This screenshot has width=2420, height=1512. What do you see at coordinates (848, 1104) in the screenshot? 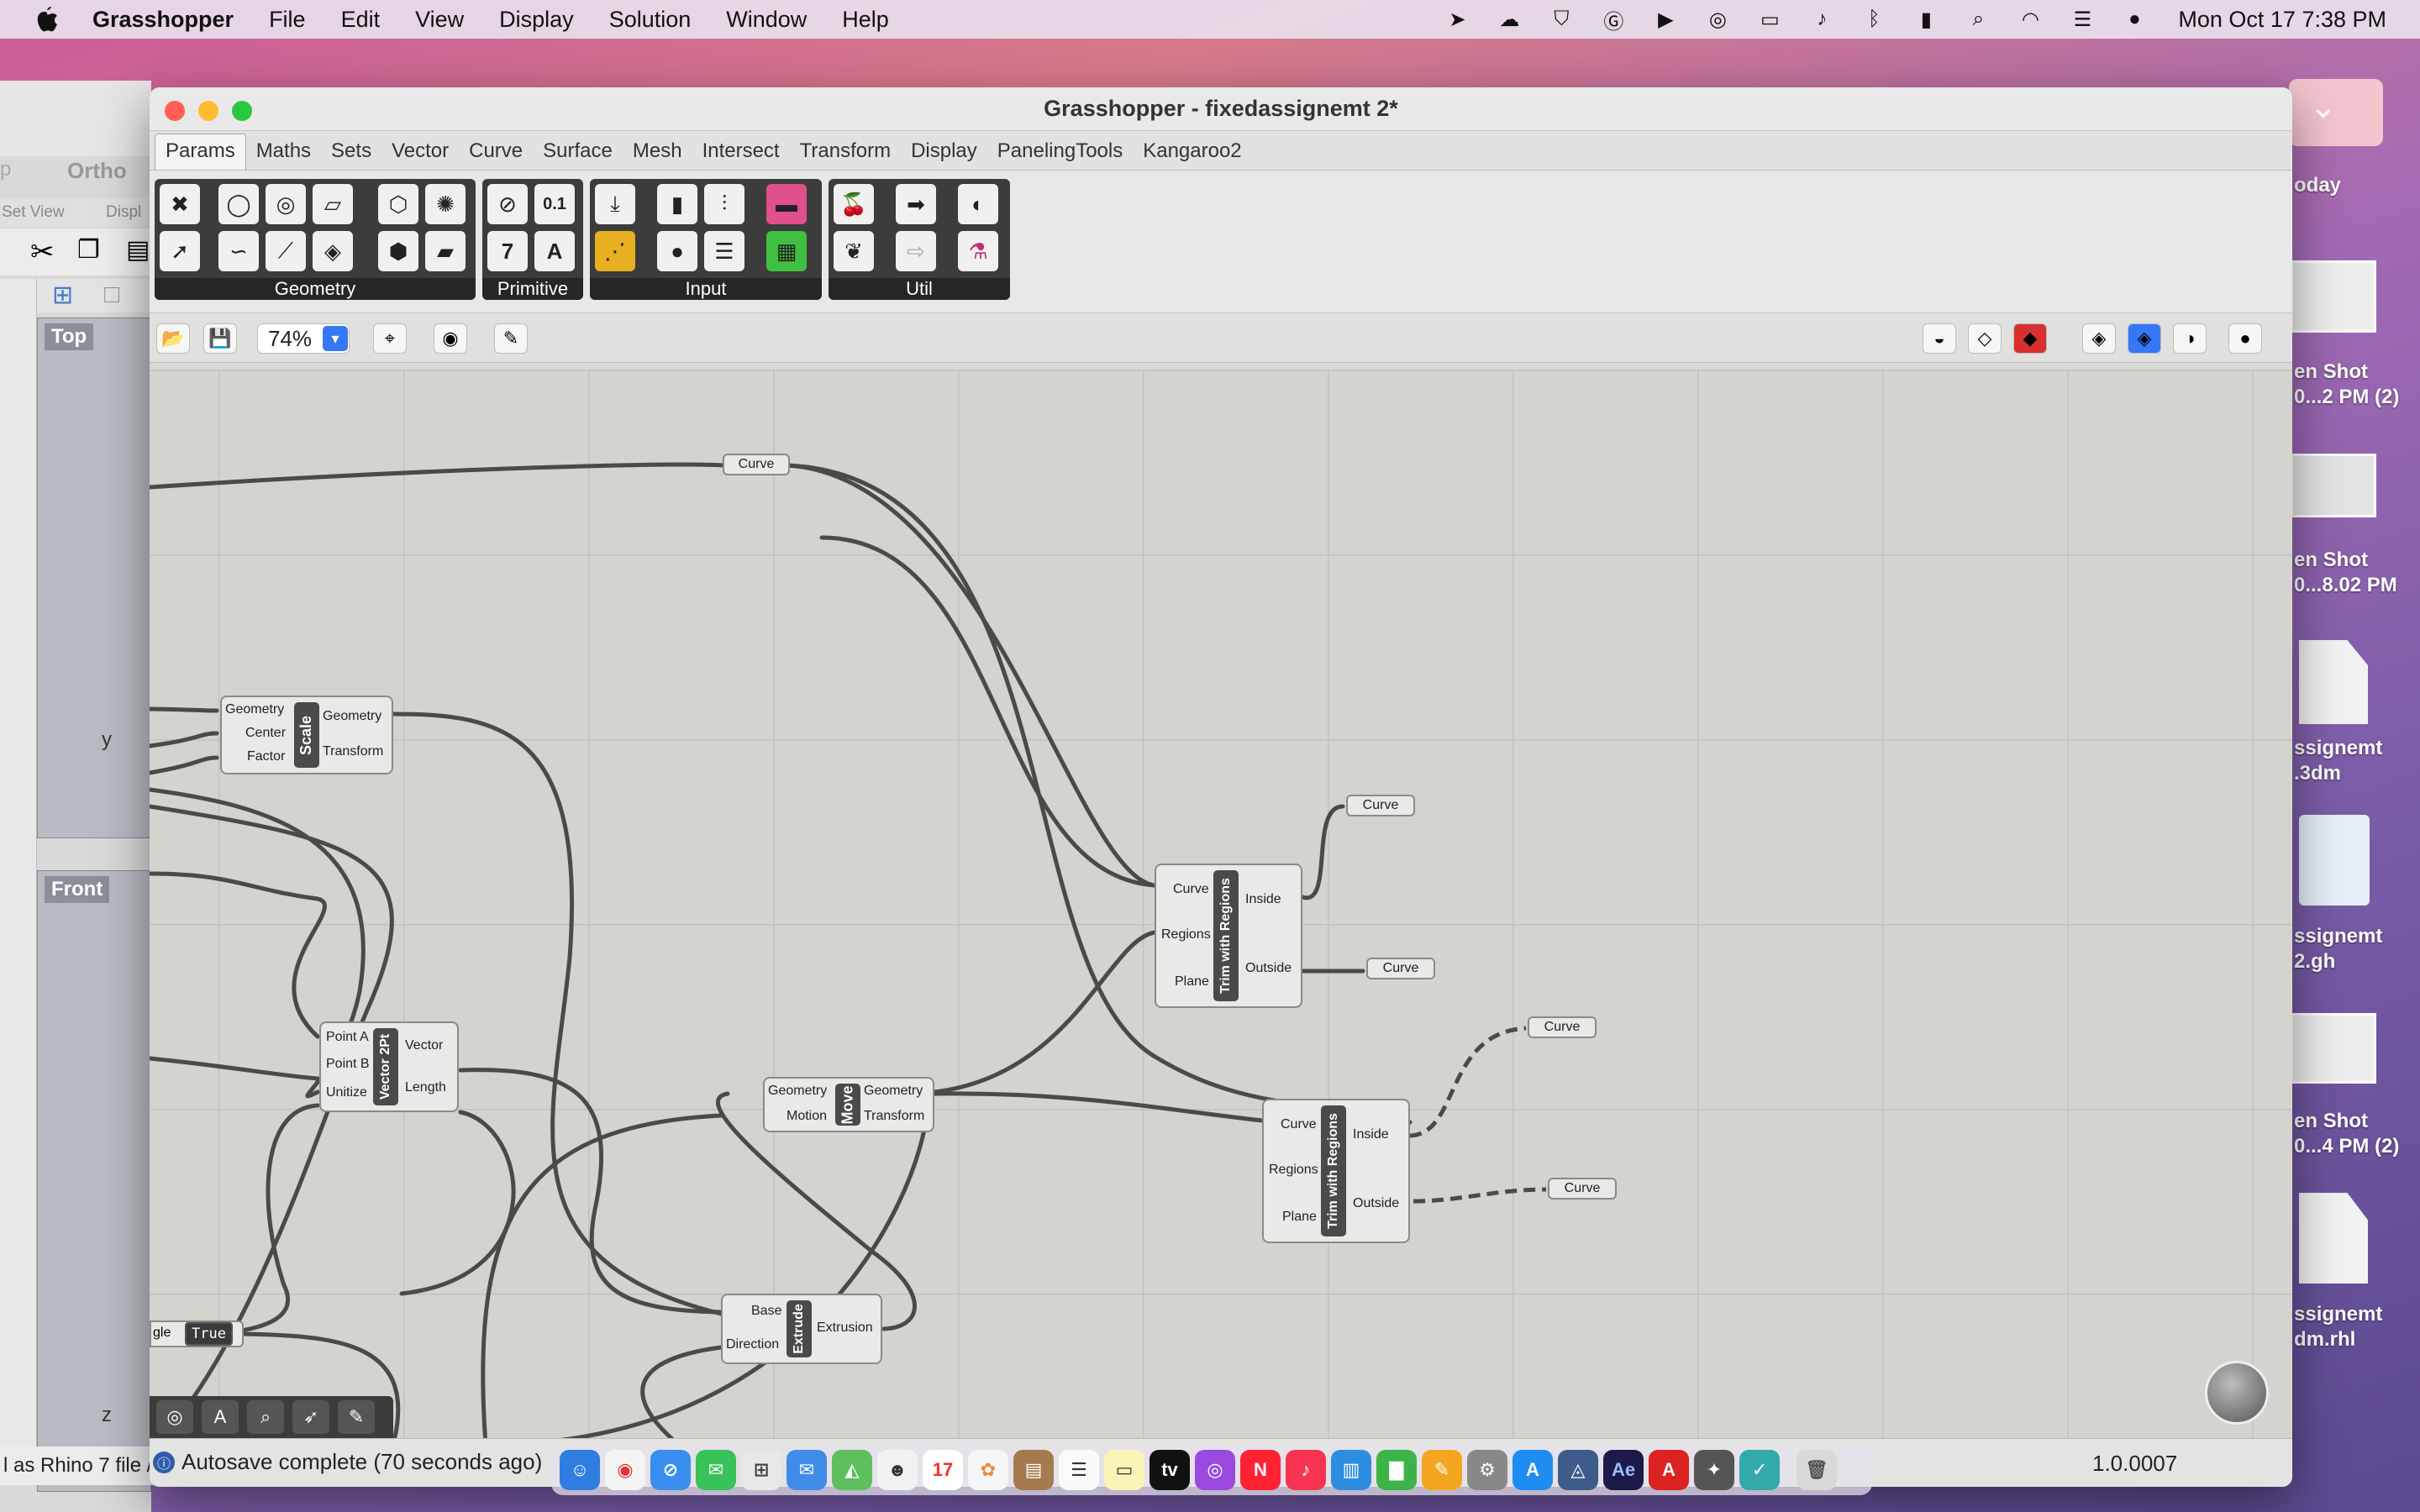
I see `move-component: Geometry Motion Move Geometry Transform` at bounding box center [848, 1104].